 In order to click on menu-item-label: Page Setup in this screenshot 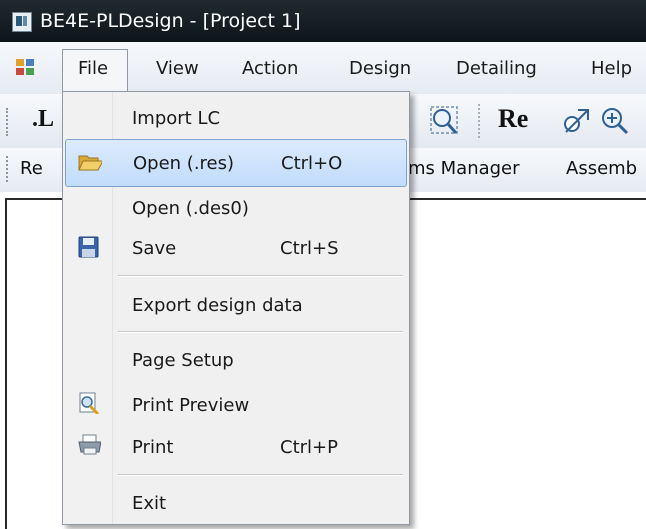, I will do `click(183, 360)`.